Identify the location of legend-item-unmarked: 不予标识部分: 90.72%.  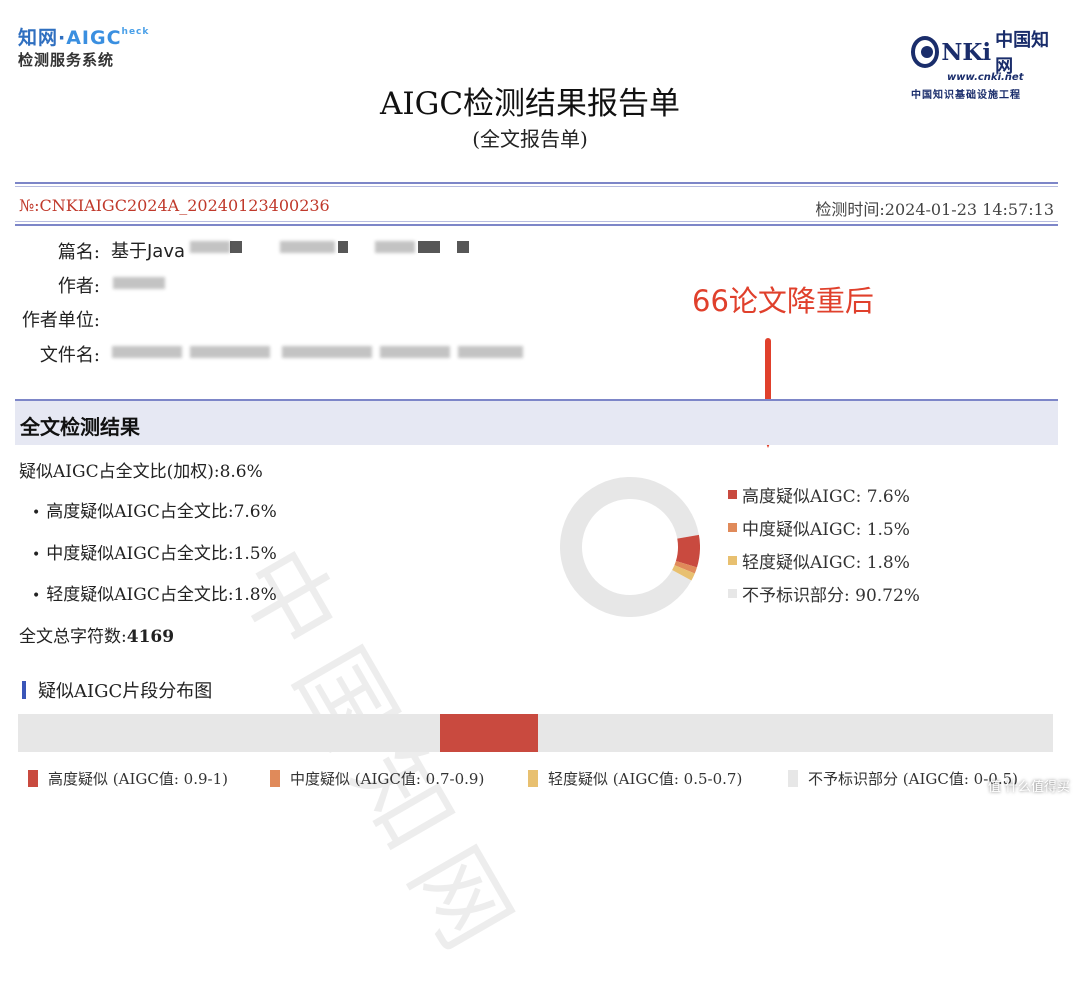
(824, 593).